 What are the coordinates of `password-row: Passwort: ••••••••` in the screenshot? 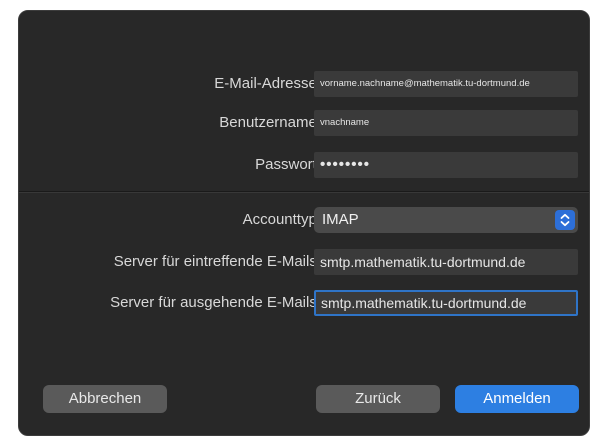 It's located at (304, 165).